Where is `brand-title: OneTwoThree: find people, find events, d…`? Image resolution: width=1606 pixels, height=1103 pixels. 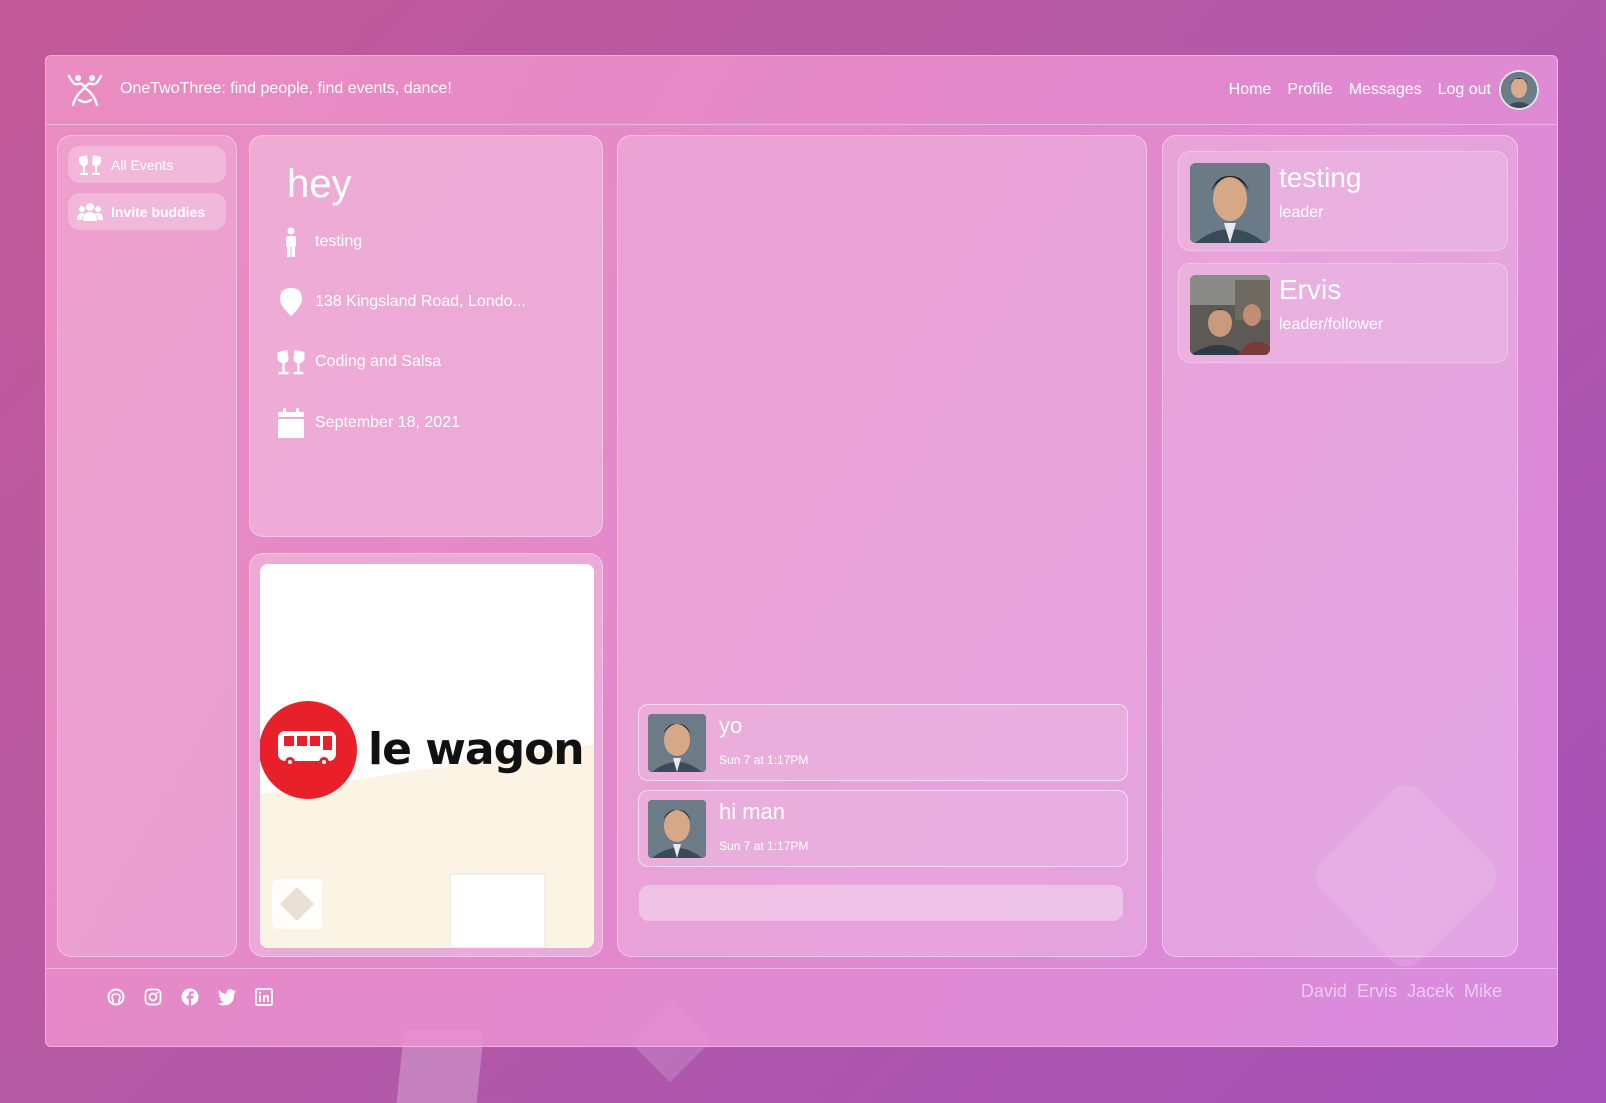
brand-title: OneTwoThree: find people, find events, d… is located at coordinates (286, 88).